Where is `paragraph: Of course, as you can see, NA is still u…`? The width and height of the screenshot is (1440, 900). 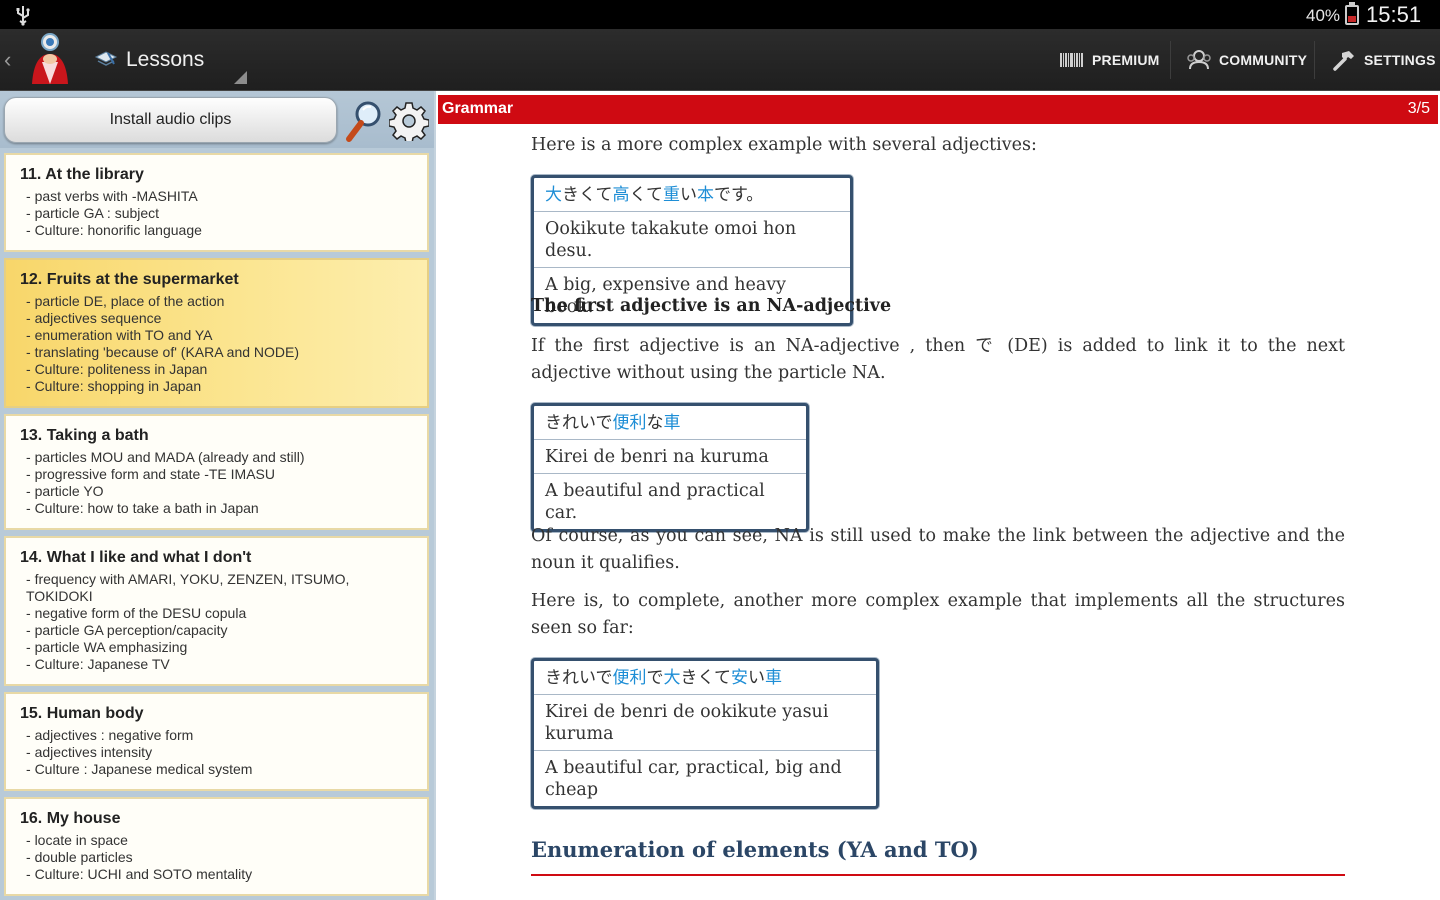
paragraph: Of course, as you can see, NA is still u… is located at coordinates (938, 549).